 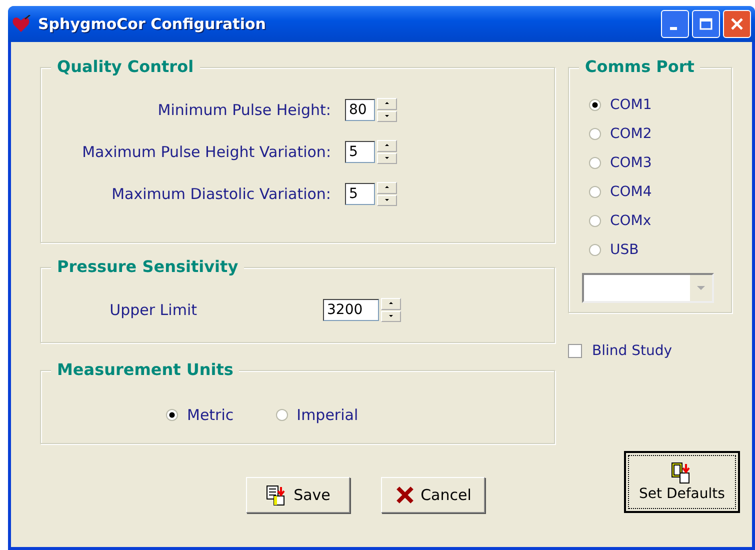 I want to click on group-title: Quality Control, so click(x=125, y=67).